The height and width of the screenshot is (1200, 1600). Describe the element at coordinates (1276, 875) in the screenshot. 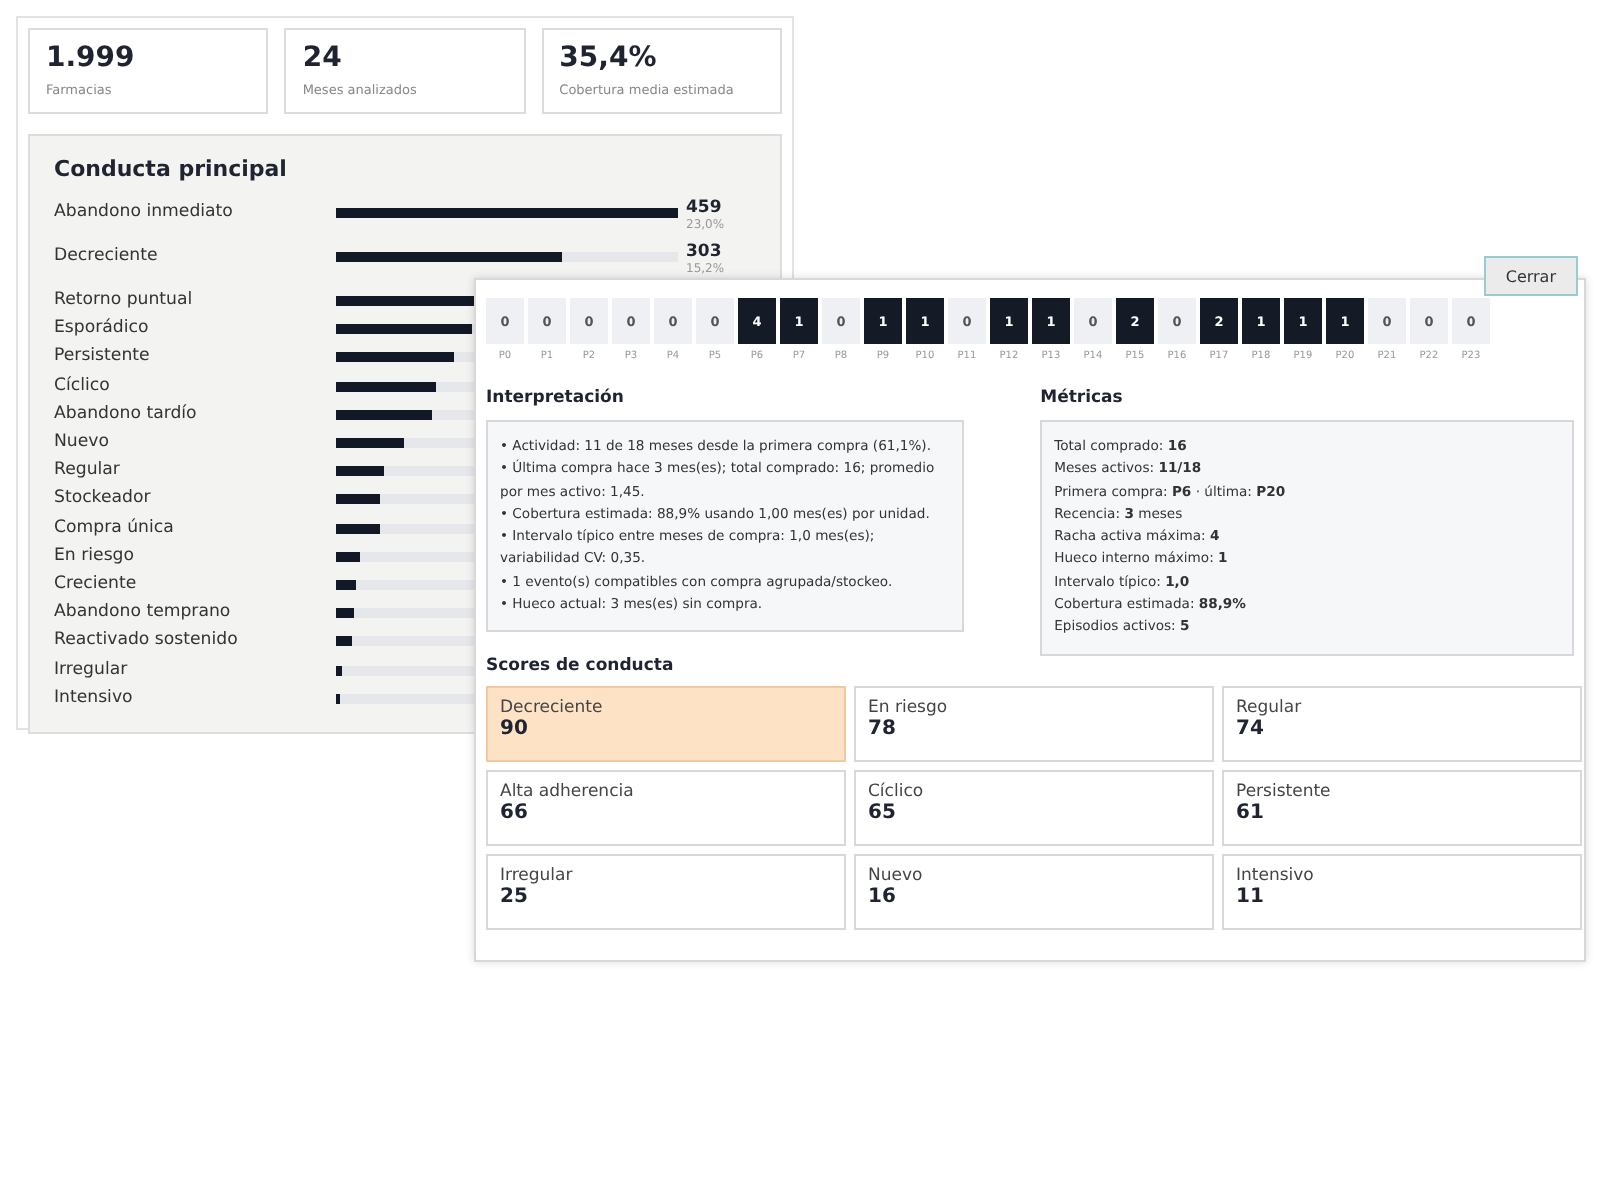

I see `score-label: Intensivo` at that location.